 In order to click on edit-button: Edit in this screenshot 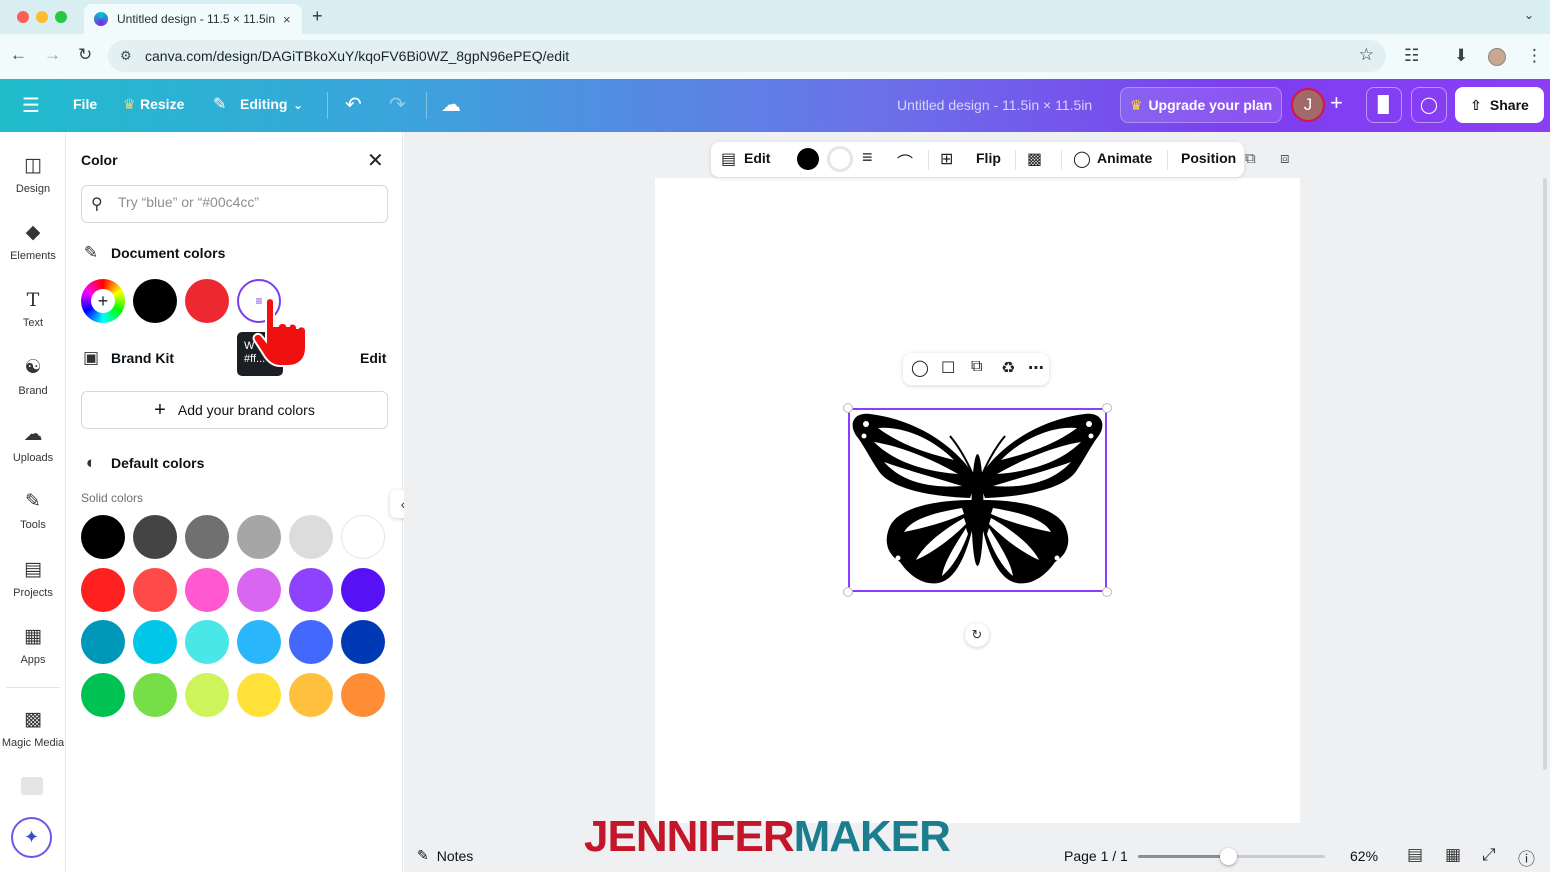, I will do `click(757, 158)`.